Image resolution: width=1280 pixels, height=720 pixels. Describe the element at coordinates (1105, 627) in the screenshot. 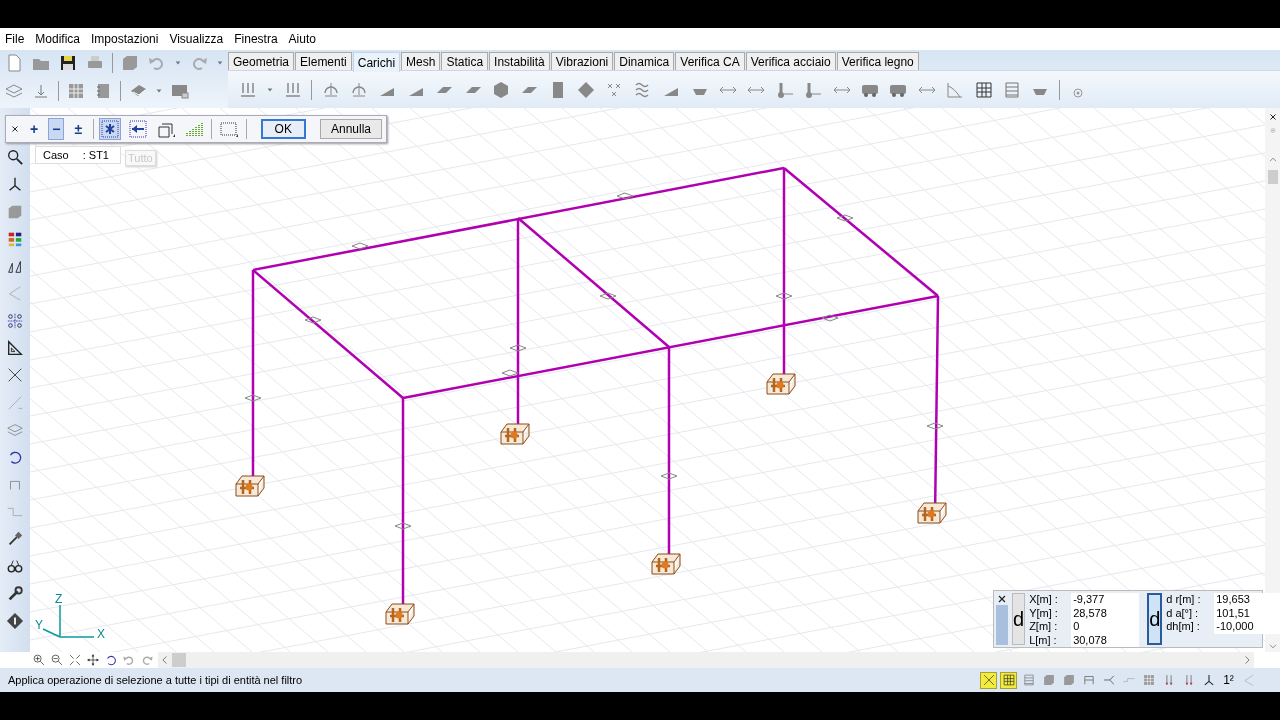

I see `coord-value: 0` at that location.